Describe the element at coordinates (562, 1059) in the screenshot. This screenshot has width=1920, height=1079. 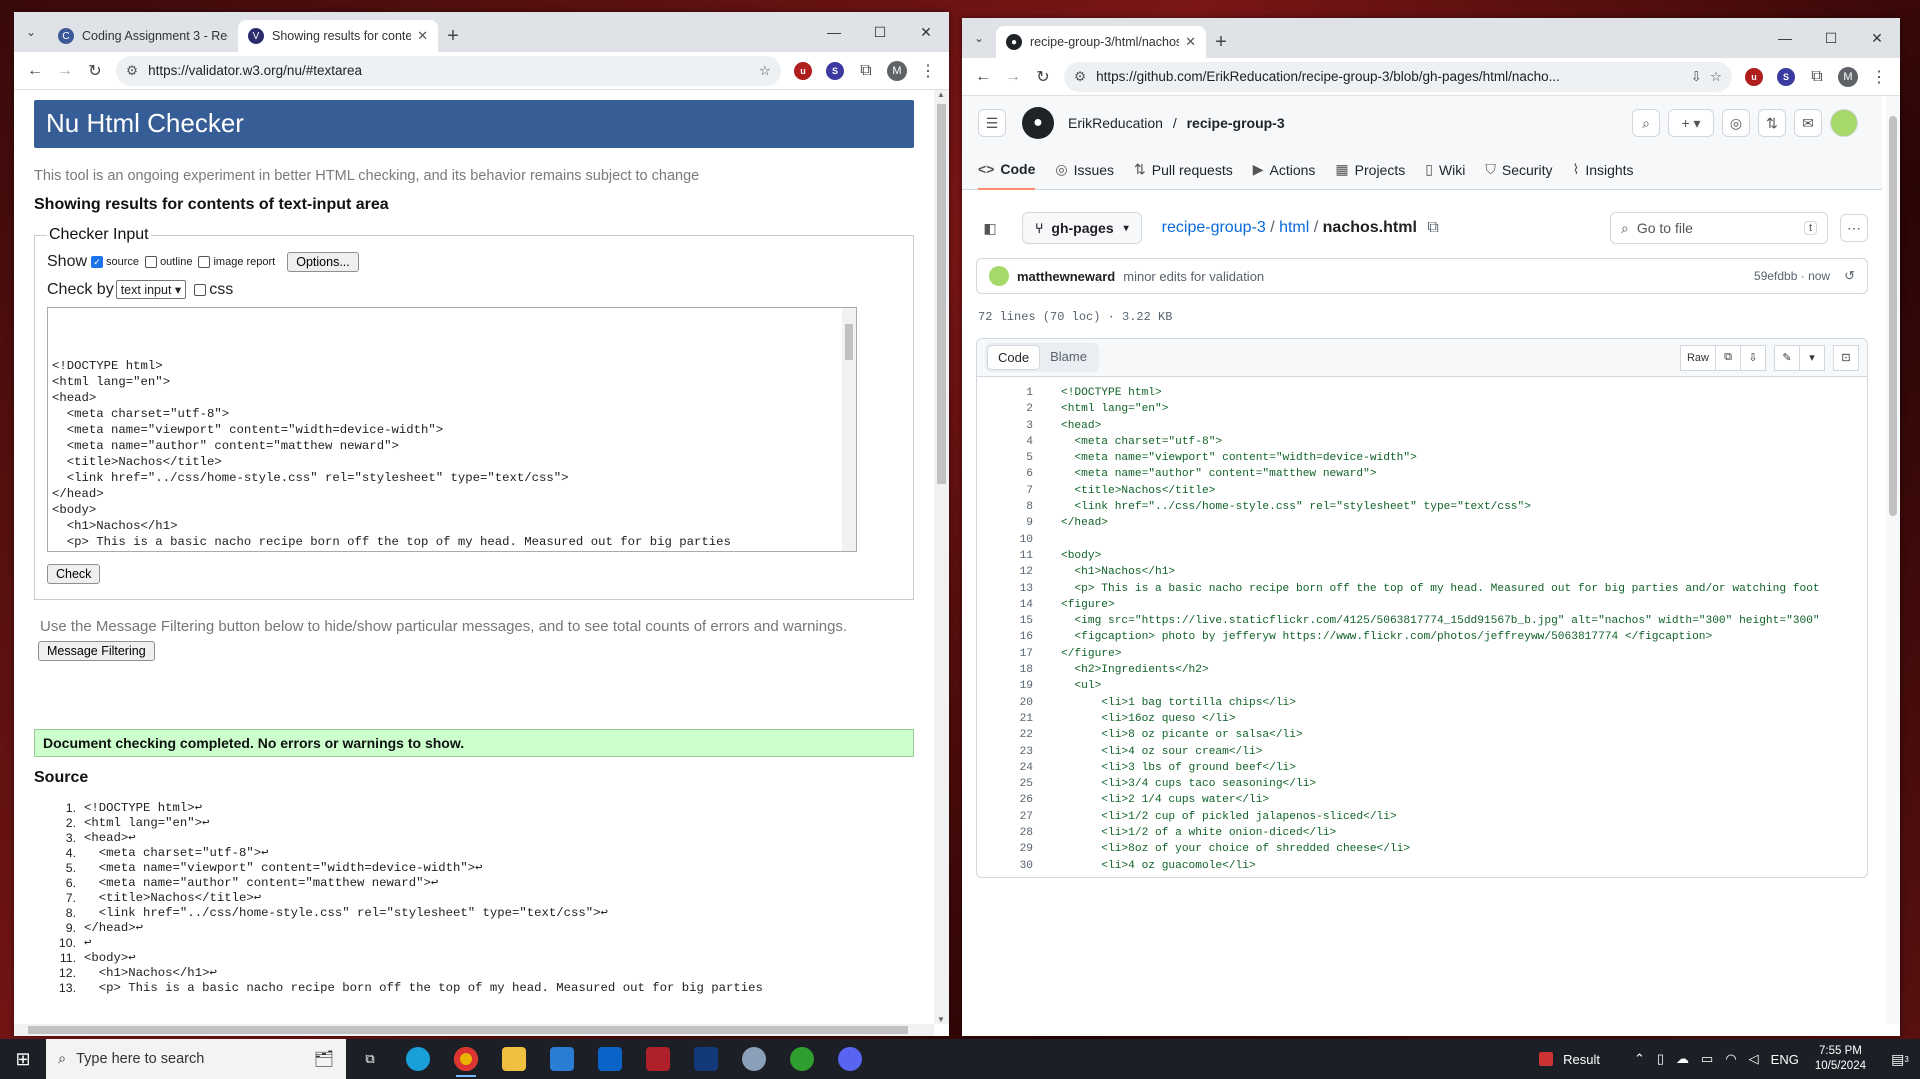
I see `store-icon` at that location.